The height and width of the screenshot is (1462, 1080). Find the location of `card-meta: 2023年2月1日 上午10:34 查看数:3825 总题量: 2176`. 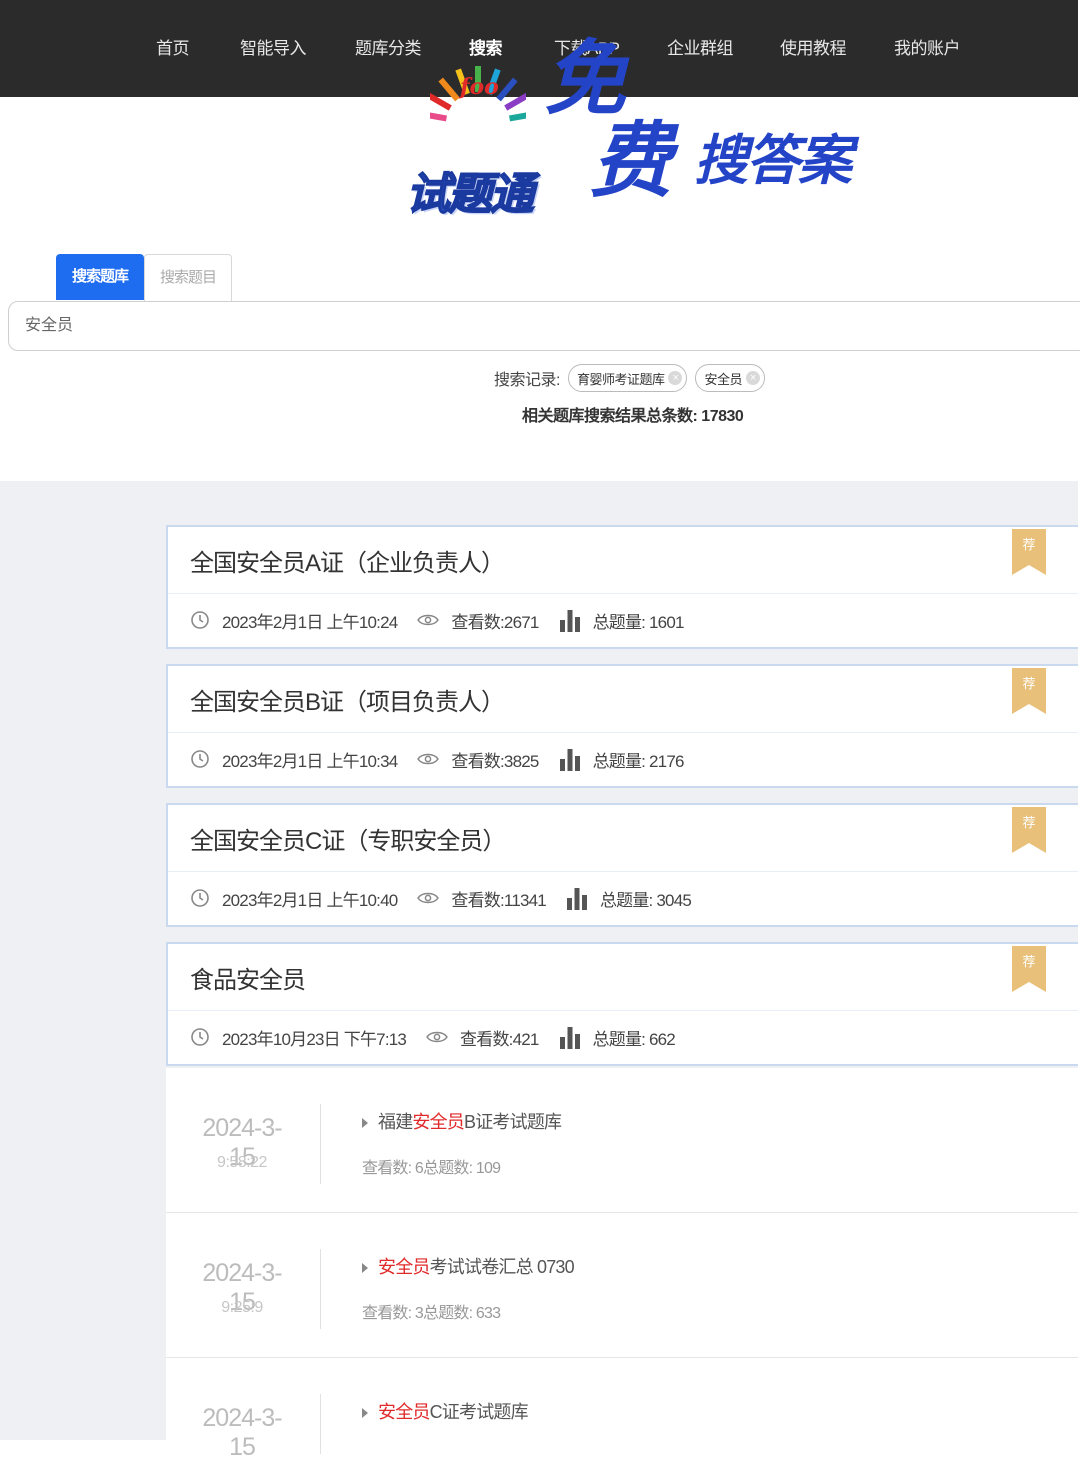

card-meta: 2023年2月1日 上午10:34 查看数:3825 总题量: 2176 is located at coordinates (437, 759).